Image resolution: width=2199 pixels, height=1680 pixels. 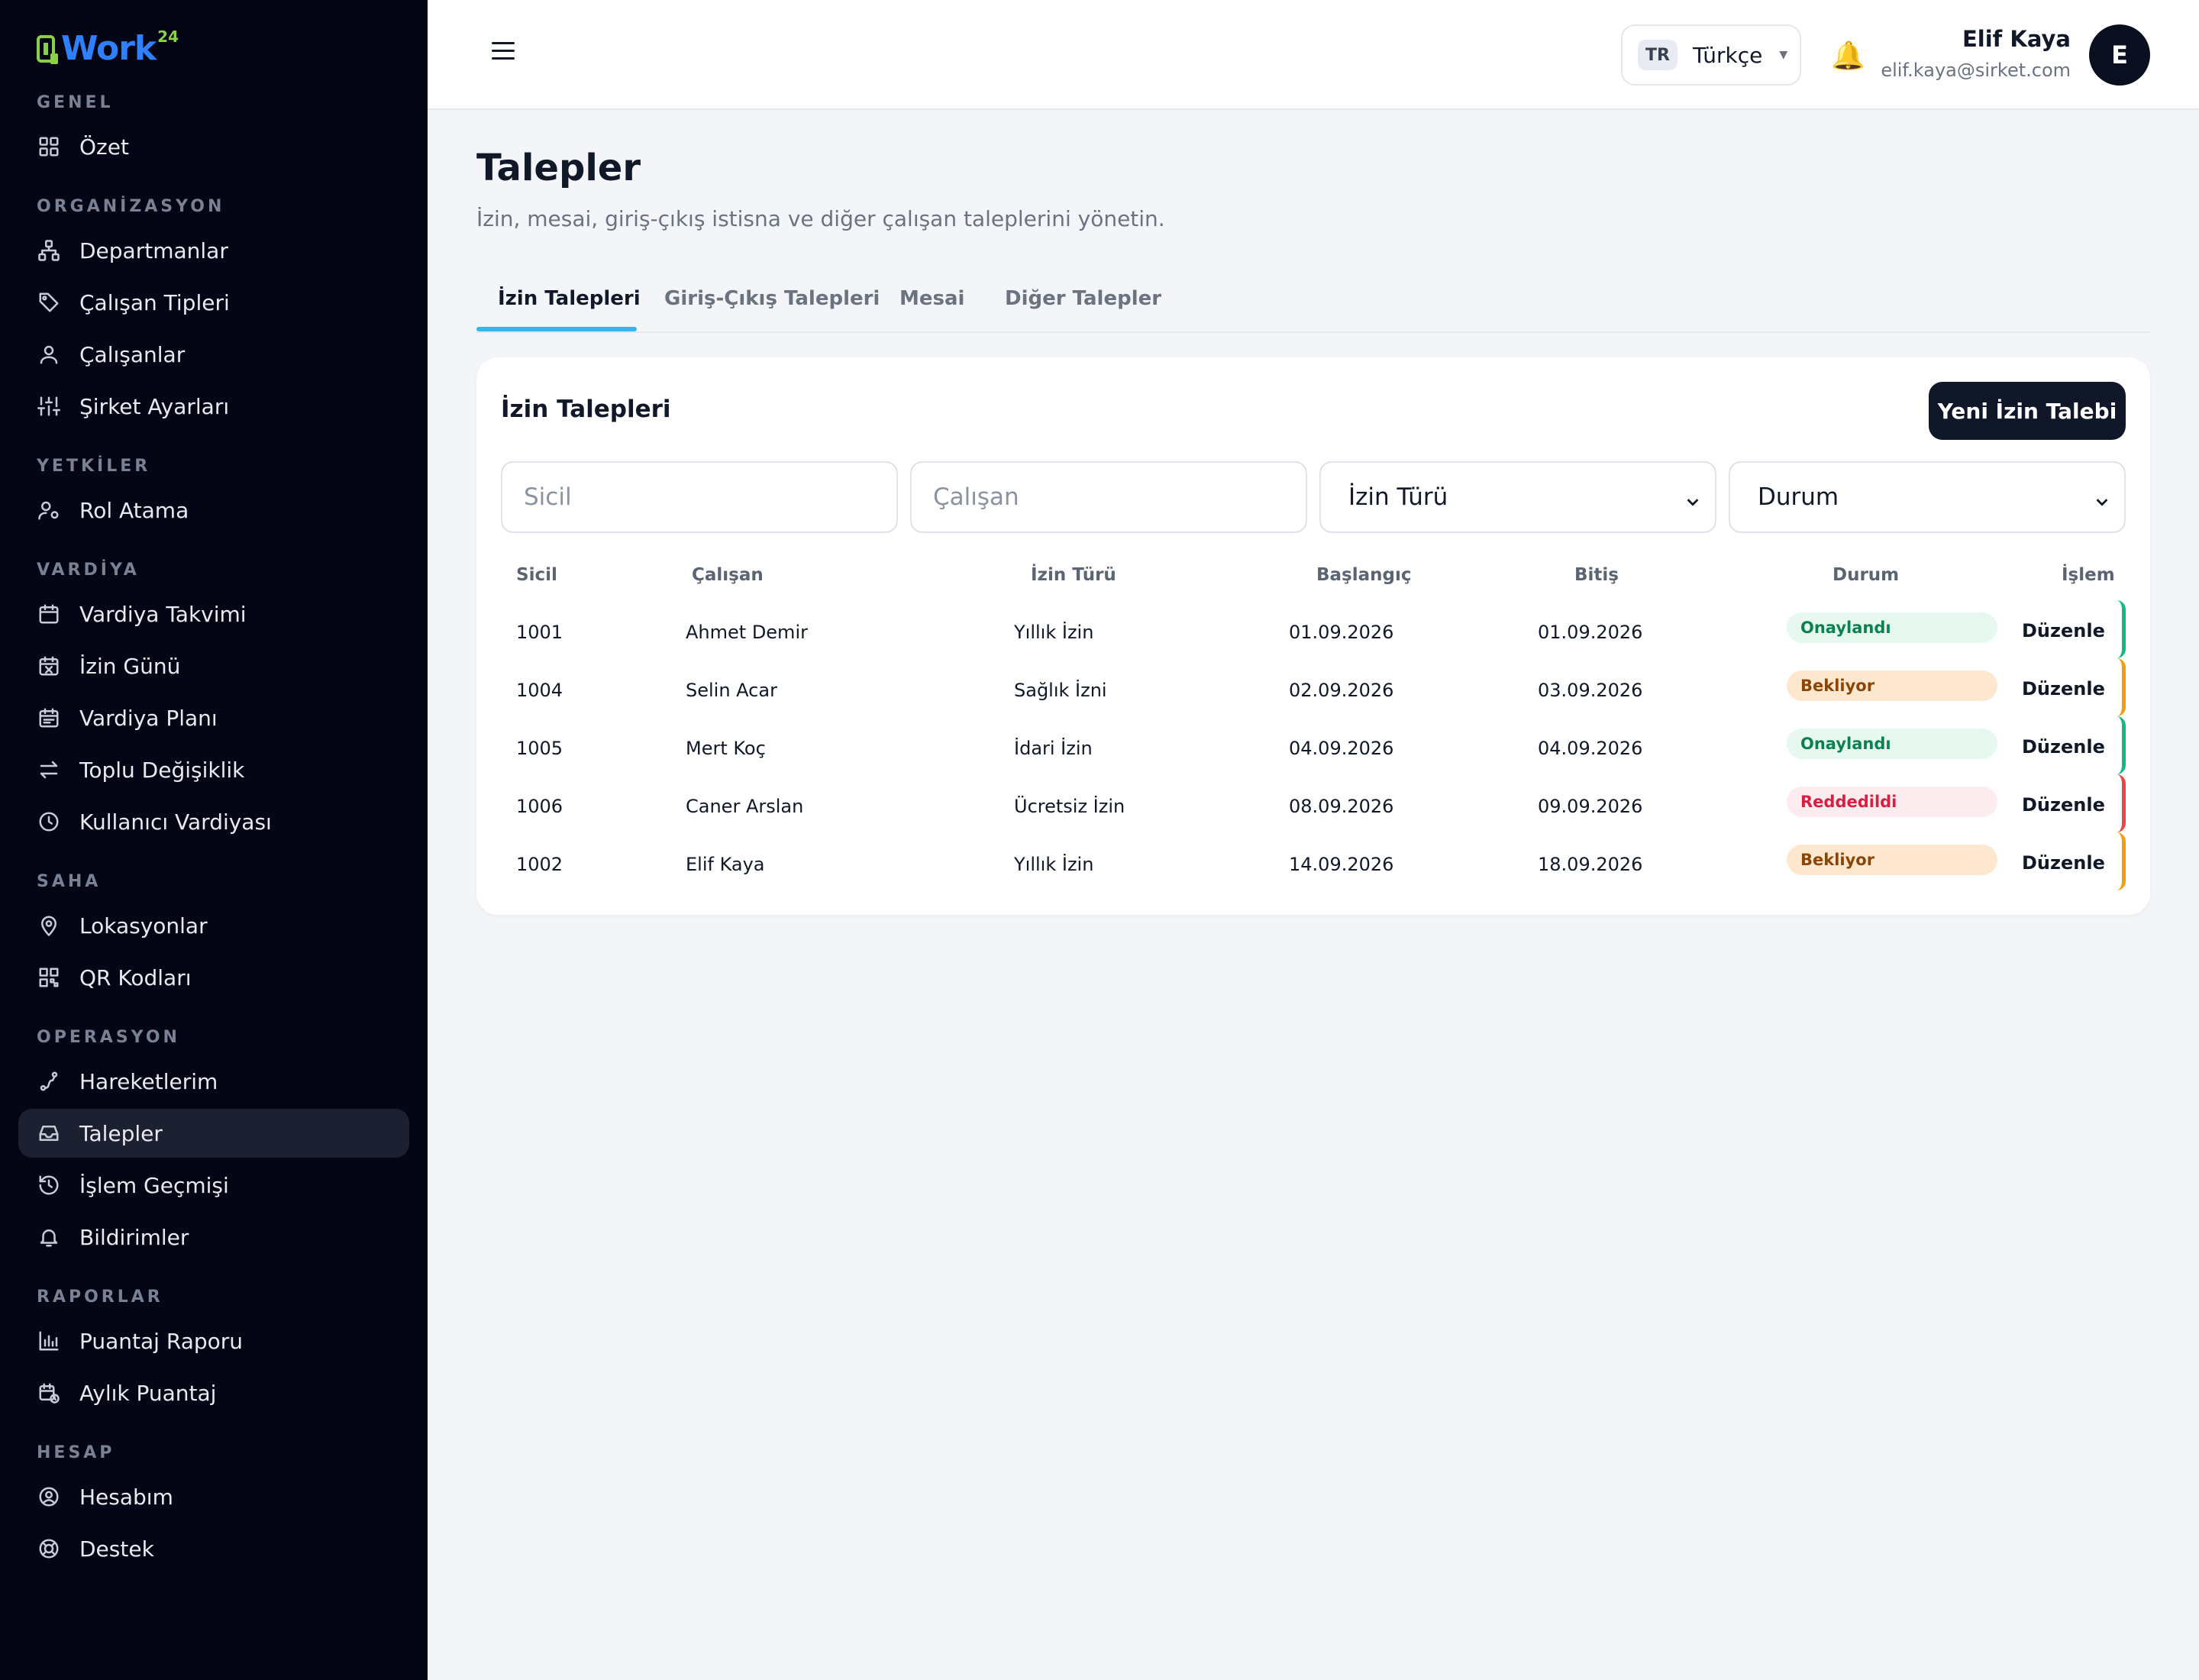 I want to click on cell-sicil: 1006, so click(x=540, y=806).